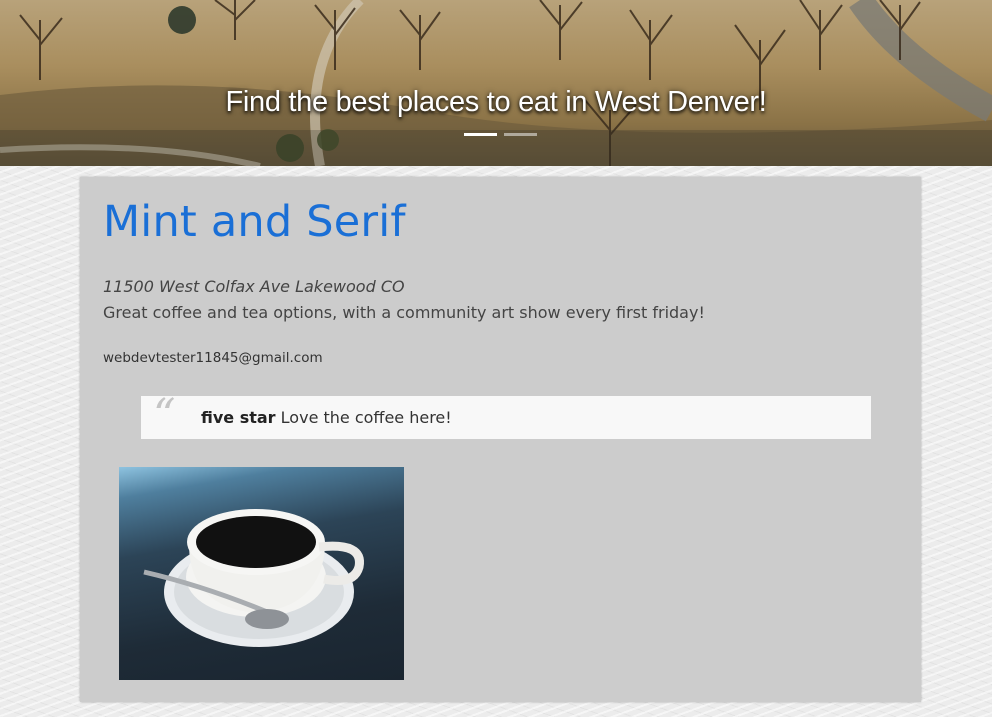  What do you see at coordinates (164, 415) in the screenshot?
I see `quote-icon: “` at bounding box center [164, 415].